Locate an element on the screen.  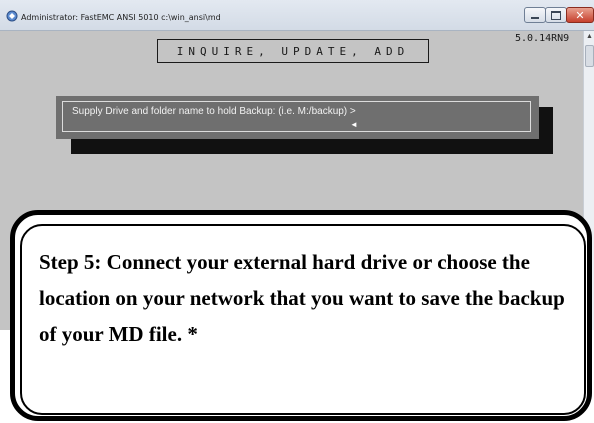
menu-header: INQUIRE, UPDATE, ADD is located at coordinates (293, 51).